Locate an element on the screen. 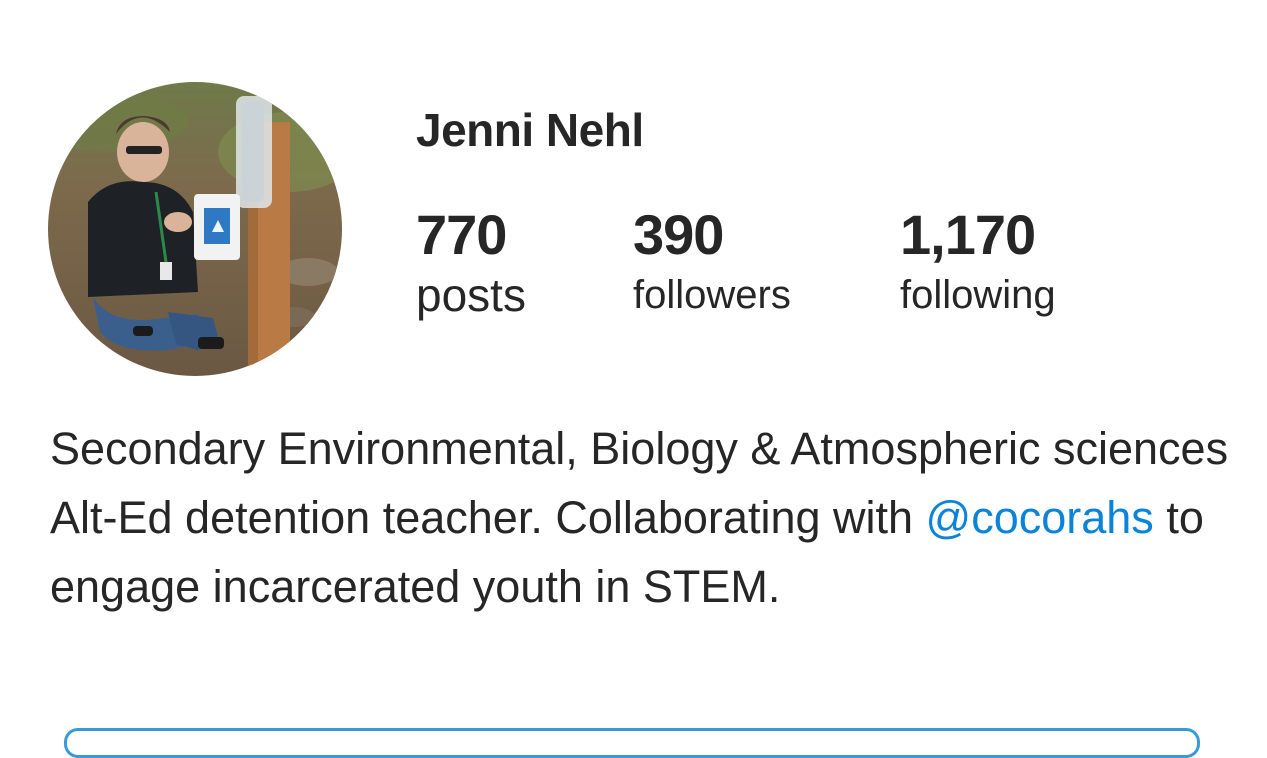 This screenshot has height=758, width=1267. avatar-photo is located at coordinates (195, 229).